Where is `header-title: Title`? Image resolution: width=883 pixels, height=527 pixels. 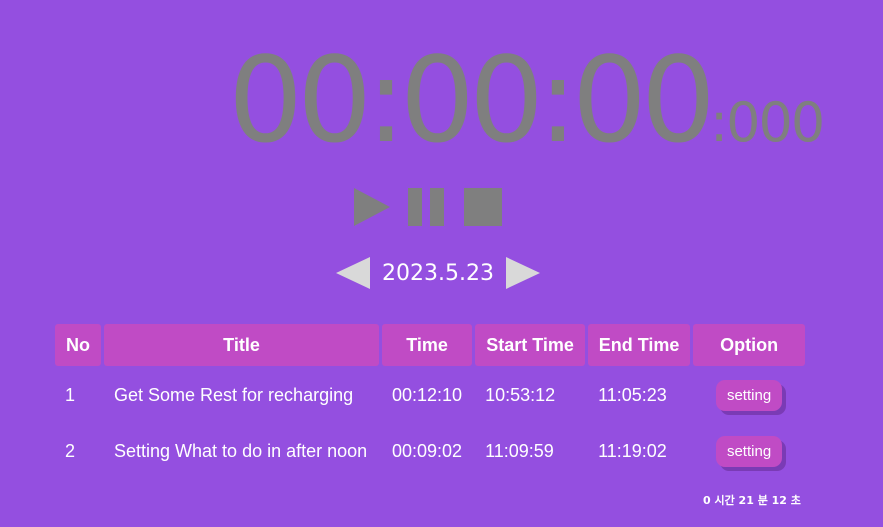 header-title: Title is located at coordinates (241, 345).